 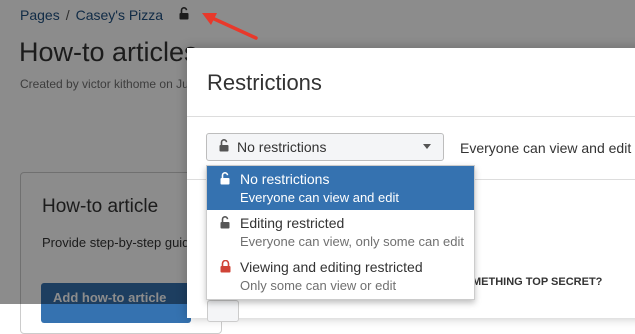 I want to click on restriction-select: No restrictions, so click(x=325, y=147).